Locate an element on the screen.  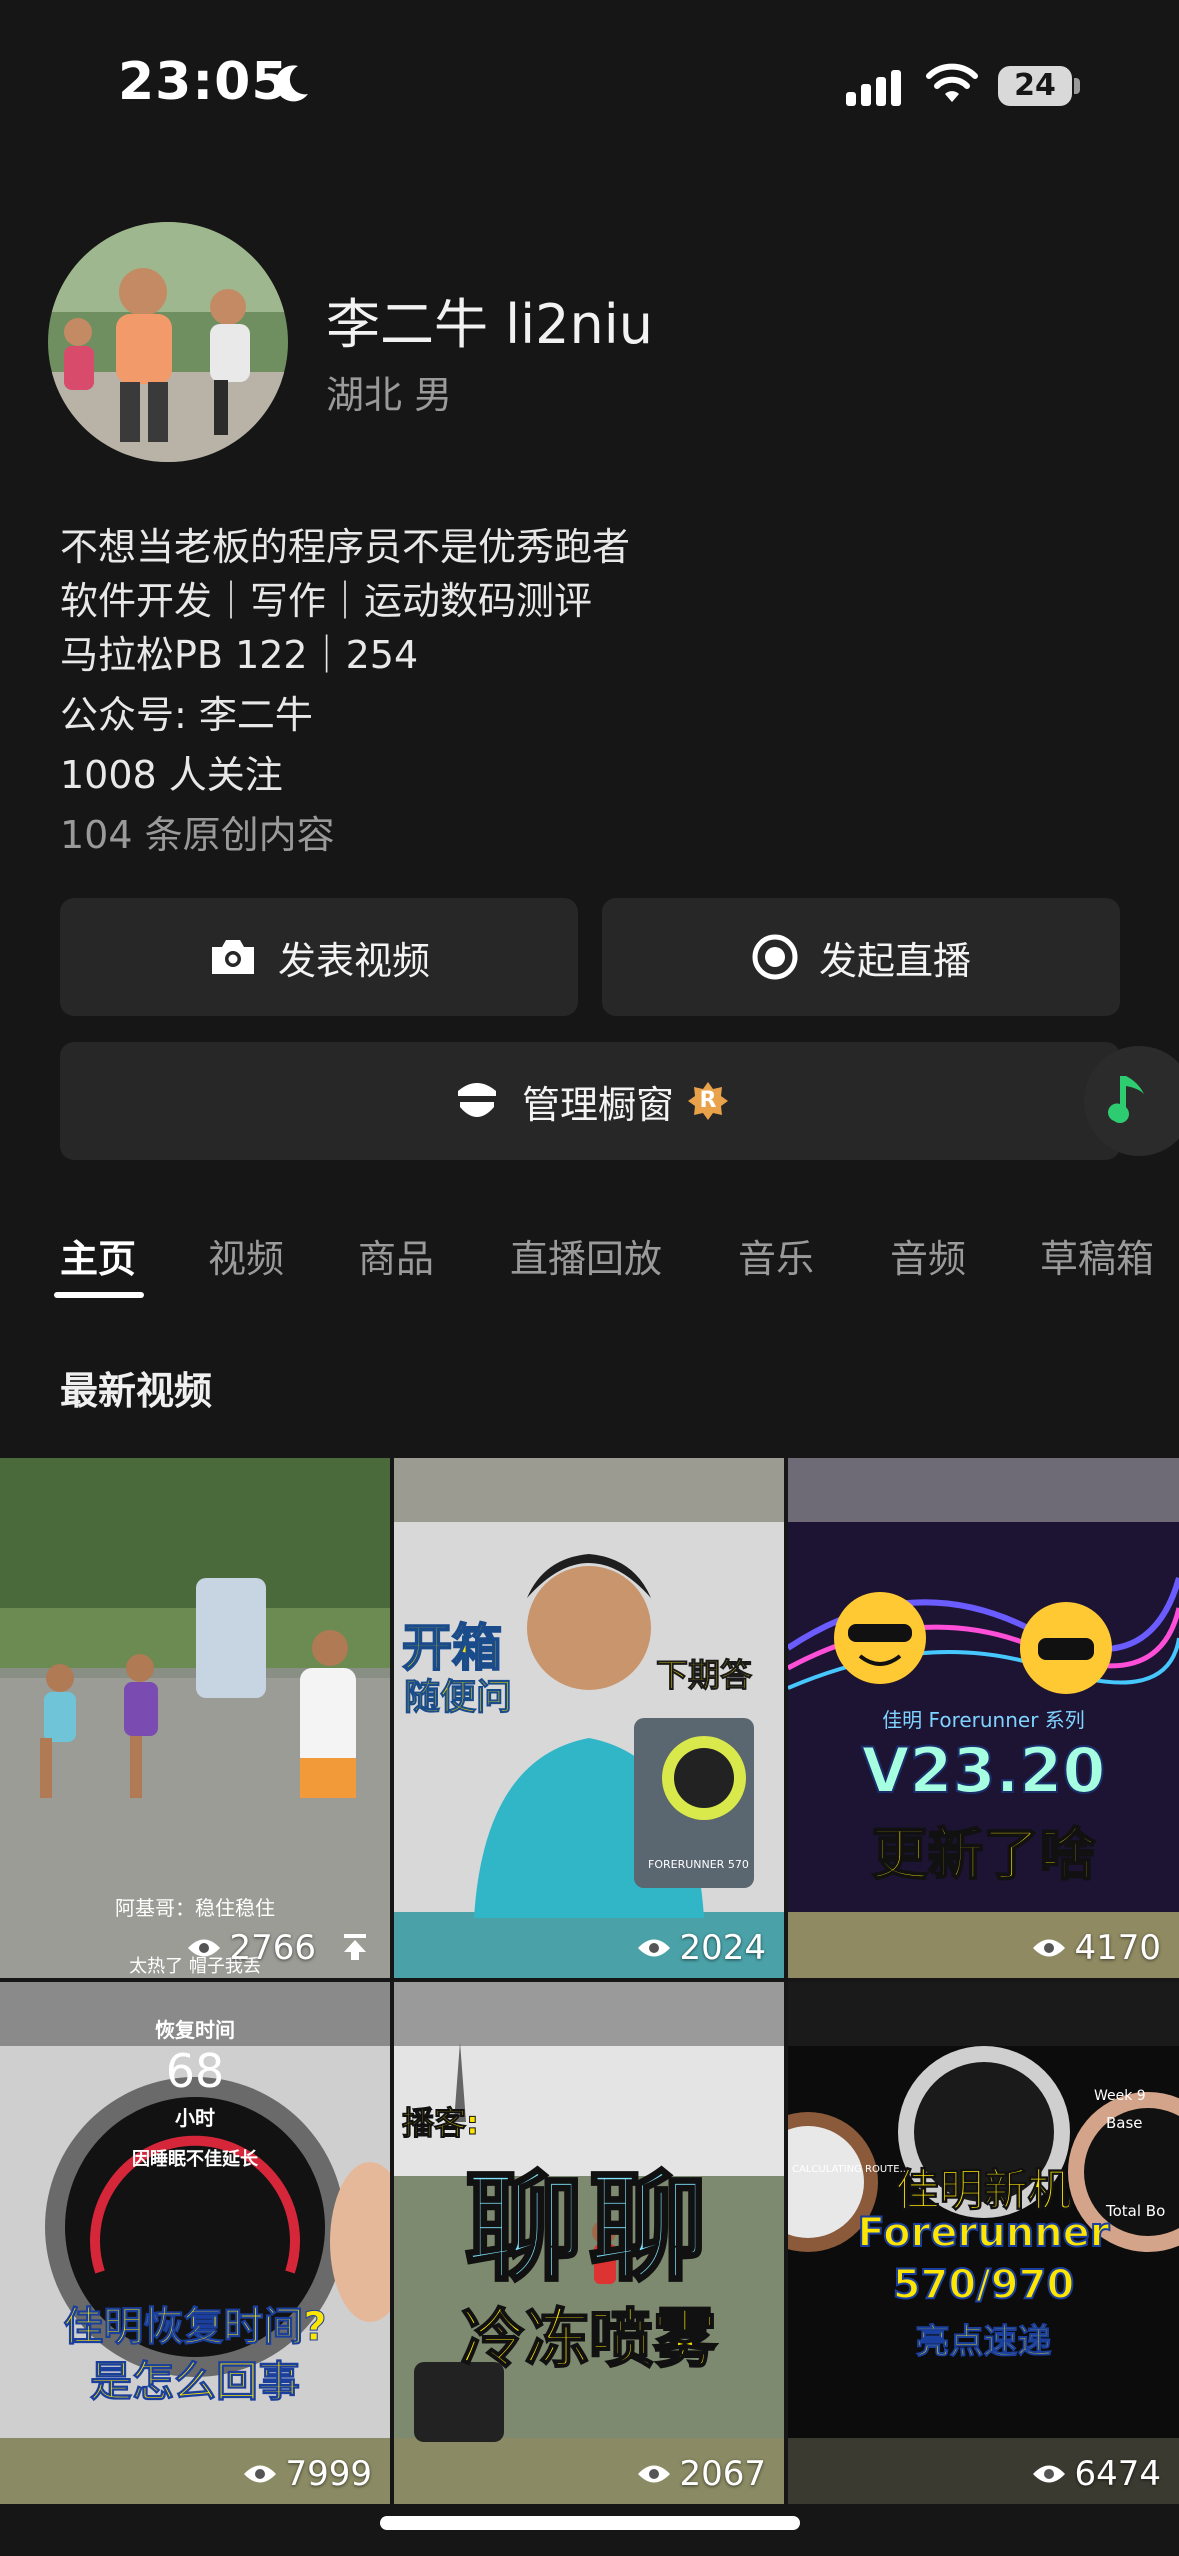
video-title-line: 冷冻喷雾 is located at coordinates (589, 2340).